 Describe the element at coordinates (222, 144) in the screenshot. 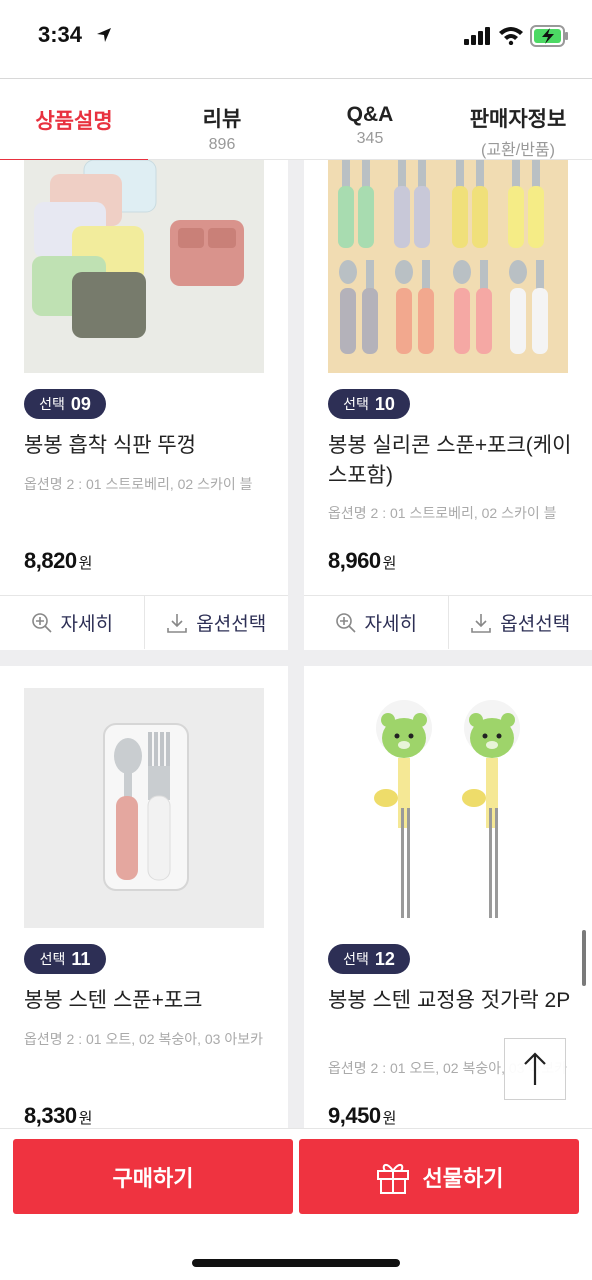

I see `review-count: 896` at that location.